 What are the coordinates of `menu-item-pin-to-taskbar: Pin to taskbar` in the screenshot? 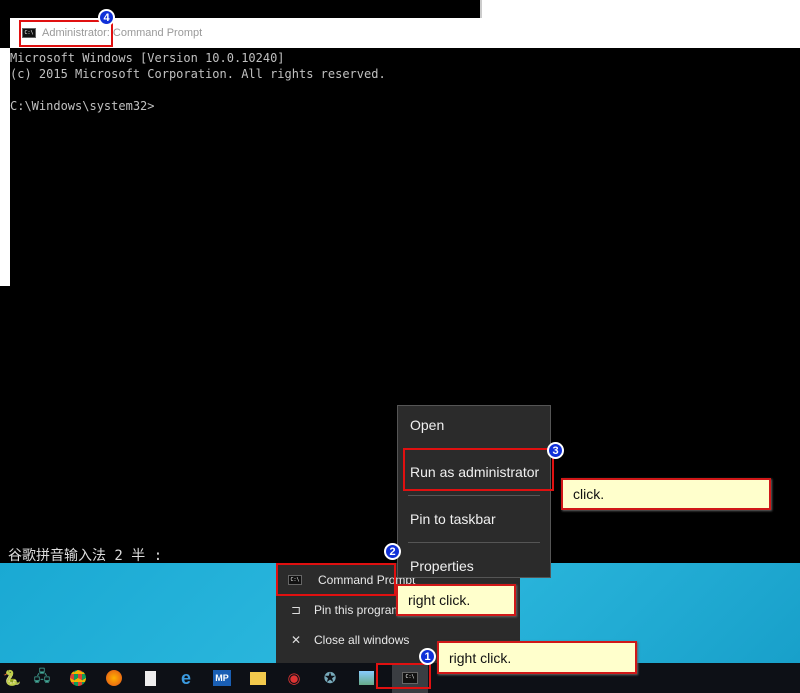 It's located at (474, 519).